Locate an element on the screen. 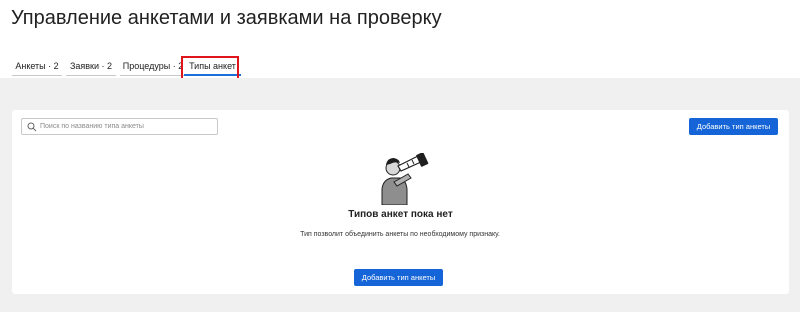 The height and width of the screenshot is (312, 800). tab-anketi: Анкеты · 2 is located at coordinates (37, 66).